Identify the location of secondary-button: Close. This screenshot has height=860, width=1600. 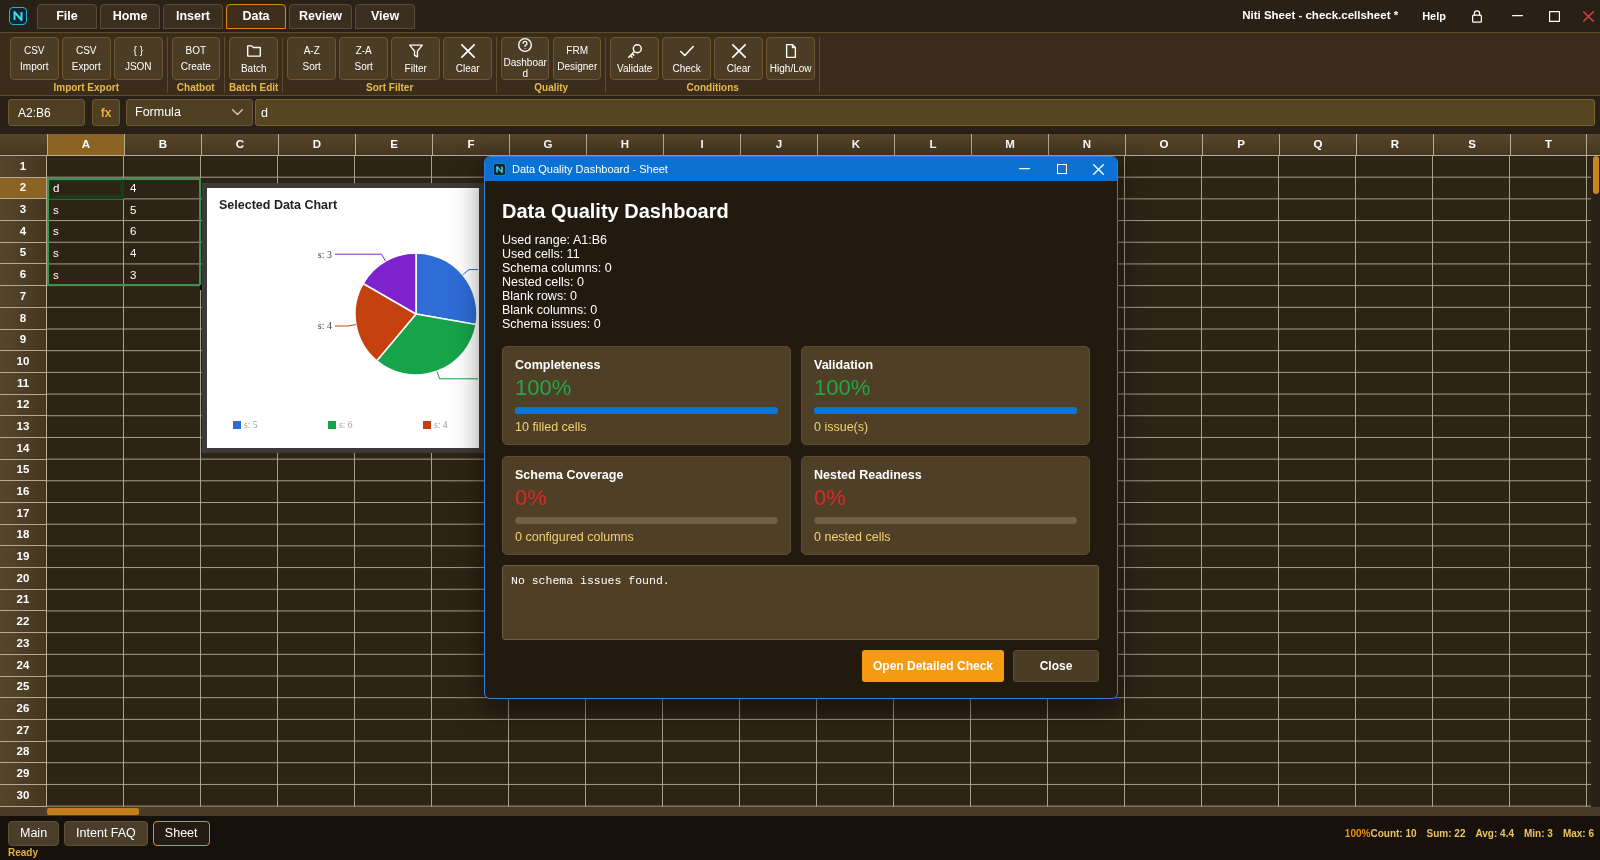
(1056, 666).